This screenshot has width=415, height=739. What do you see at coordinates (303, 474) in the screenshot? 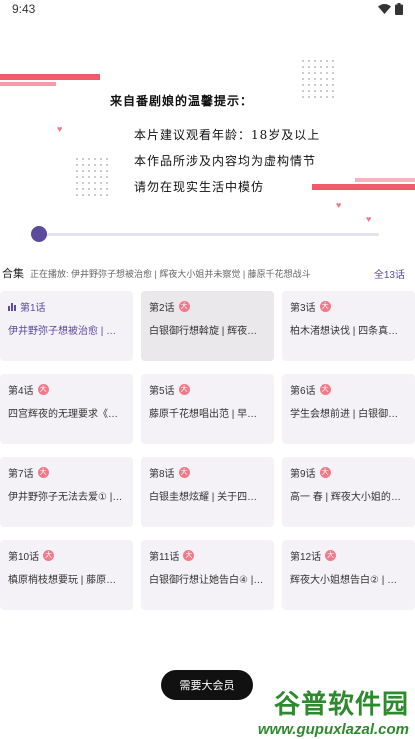
I see `episode-number: 第9话` at bounding box center [303, 474].